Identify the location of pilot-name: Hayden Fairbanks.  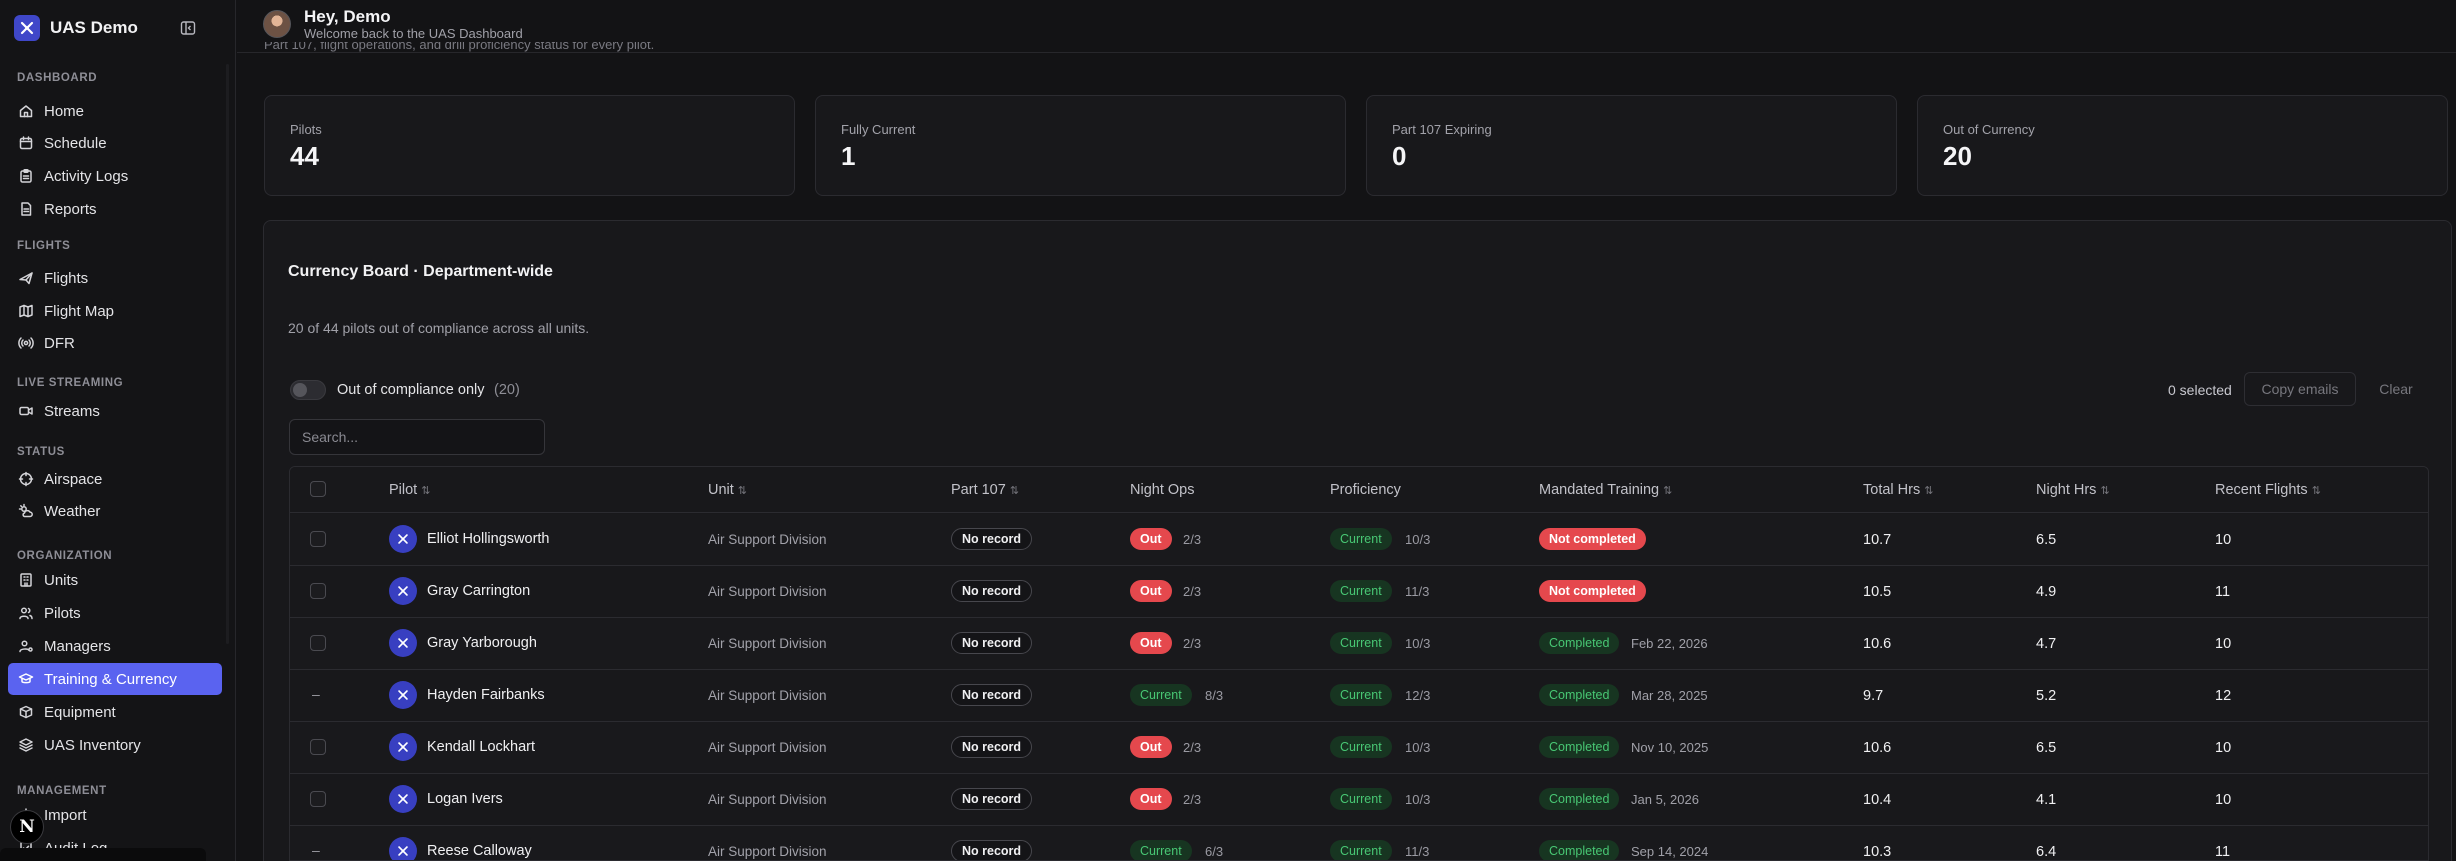
(486, 695).